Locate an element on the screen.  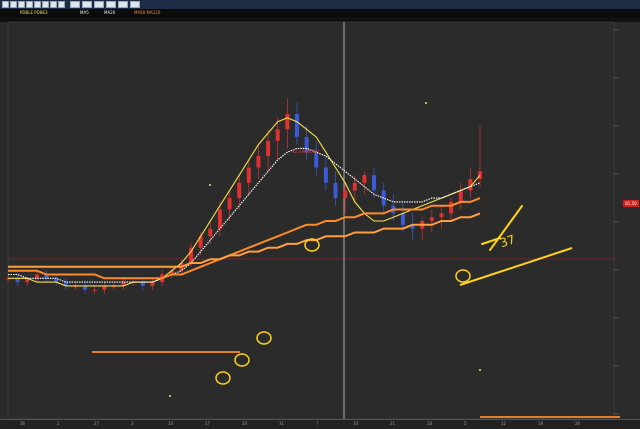
x-tick-label: 21 is located at coordinates (393, 423).